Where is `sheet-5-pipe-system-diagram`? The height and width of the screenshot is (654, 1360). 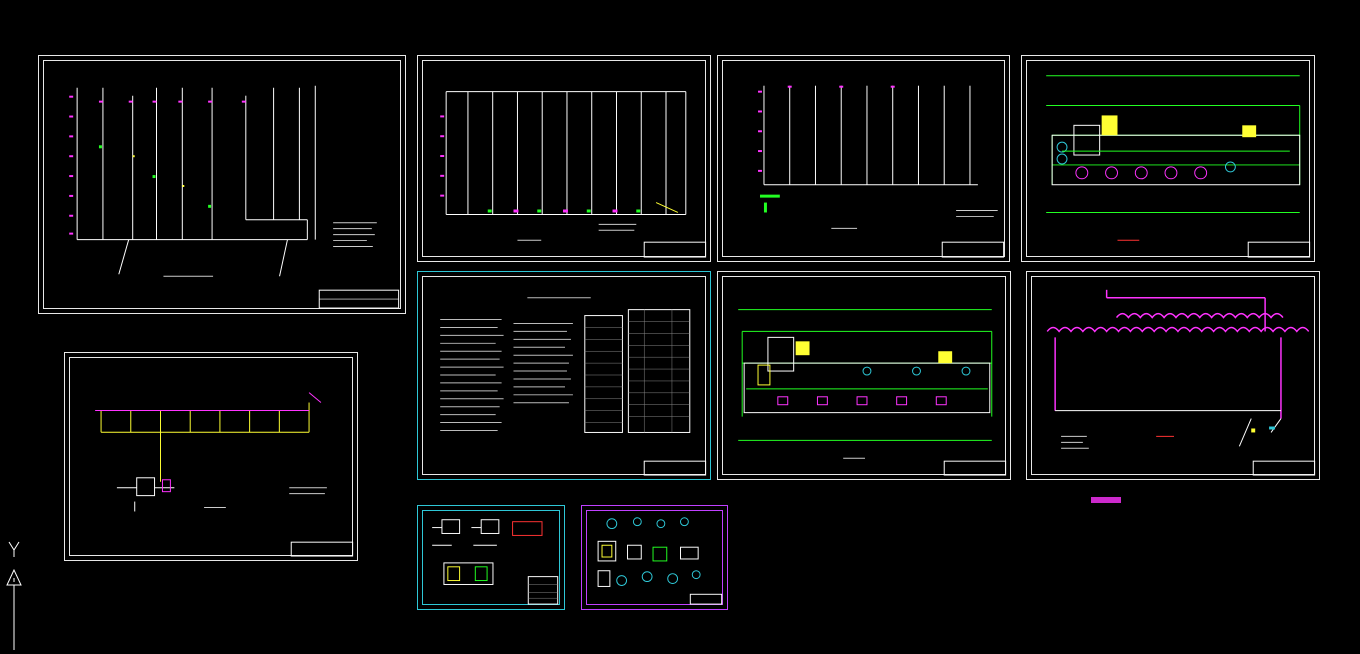
sheet-5-pipe-system-diagram is located at coordinates (211, 456).